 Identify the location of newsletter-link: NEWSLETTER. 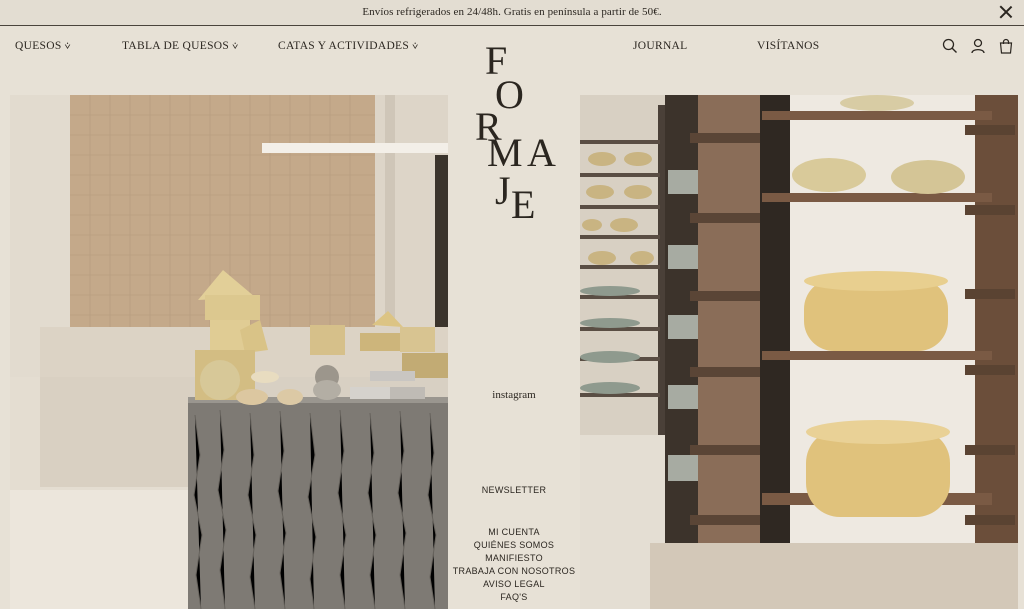
(514, 490).